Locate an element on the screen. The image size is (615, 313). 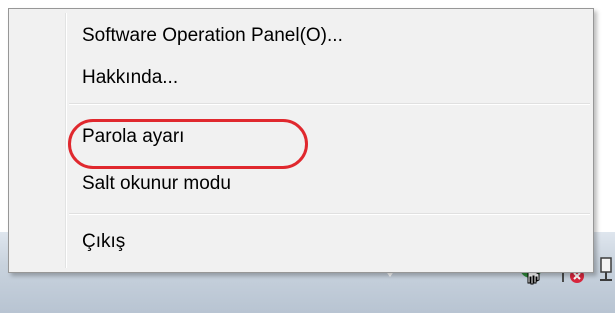
menu-item-password-settings: Parola ayarı is located at coordinates (301, 137).